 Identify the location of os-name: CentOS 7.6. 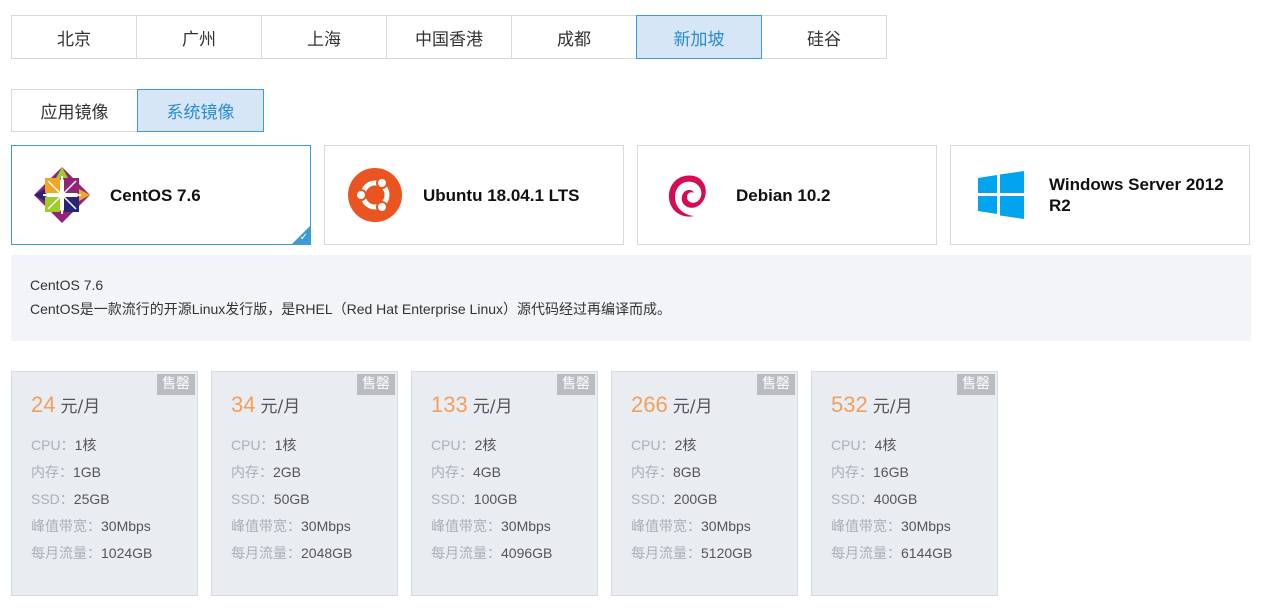
(155, 195).